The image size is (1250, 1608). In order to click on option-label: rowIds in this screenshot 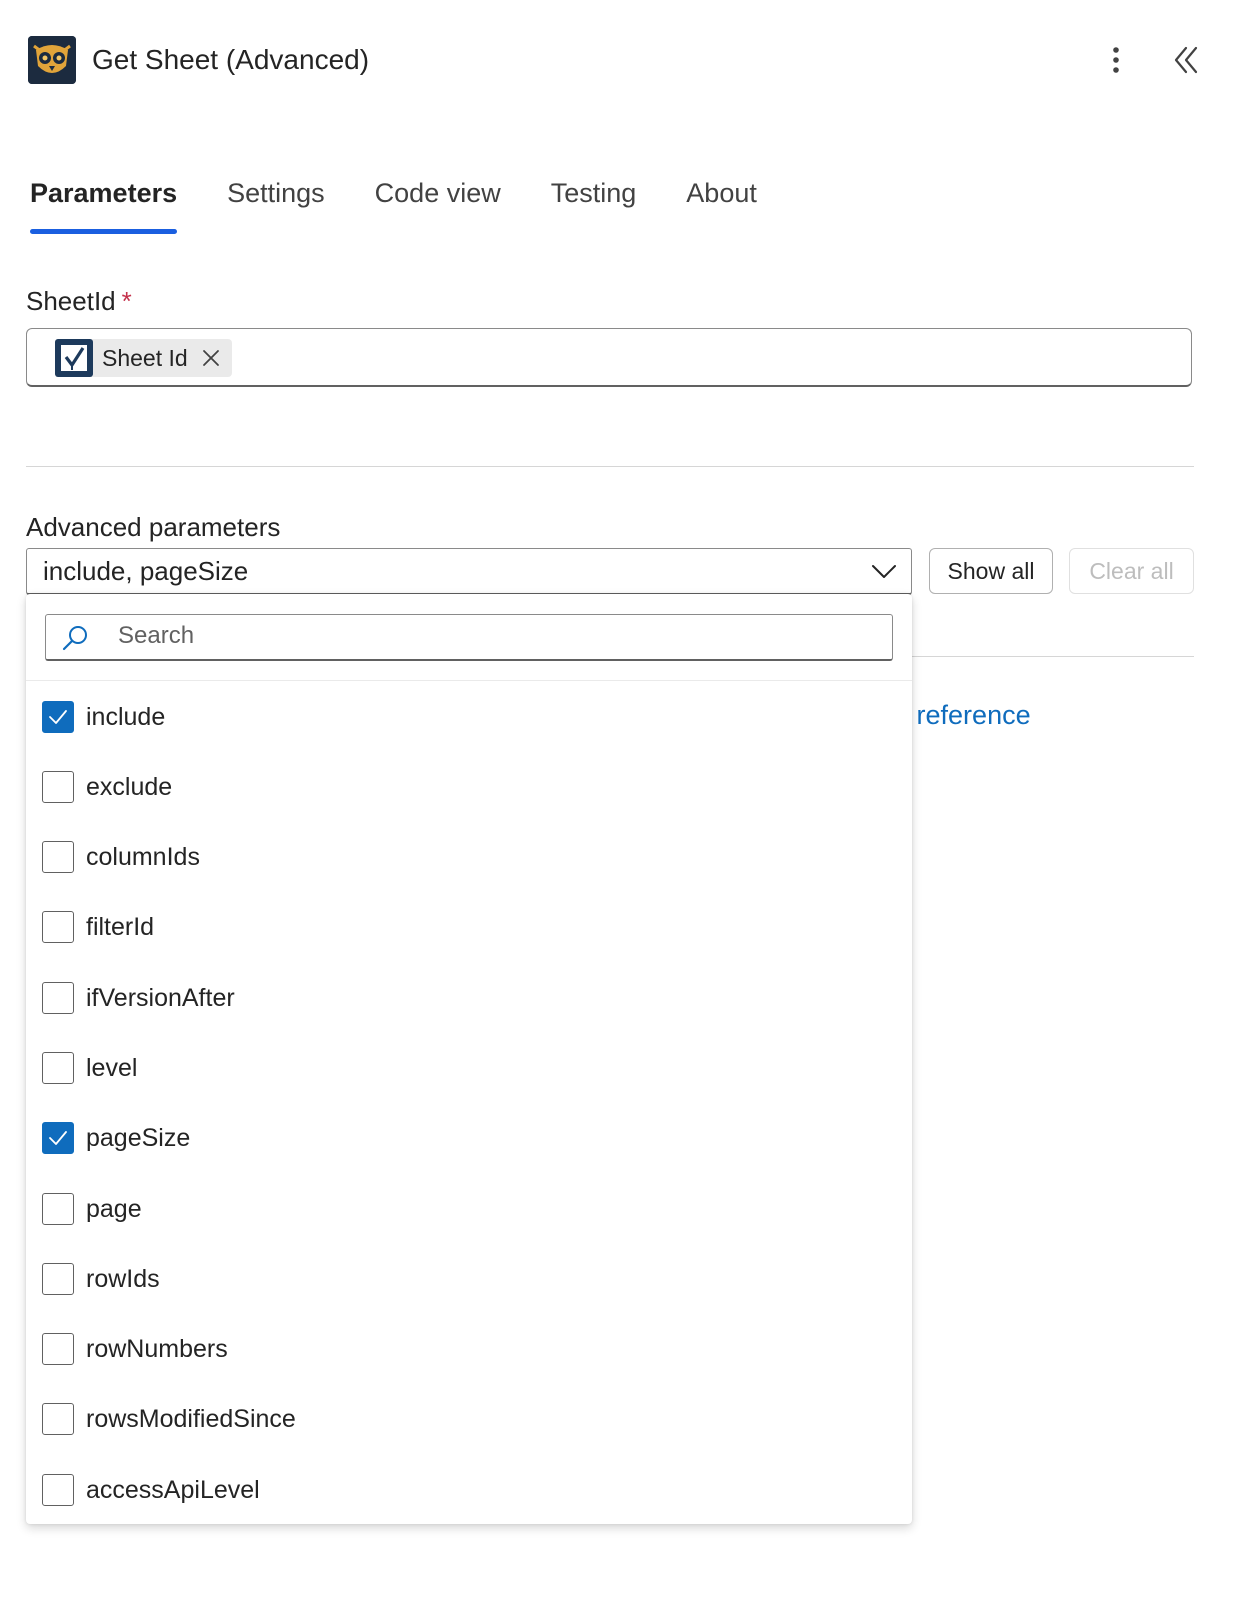, I will do `click(123, 1278)`.